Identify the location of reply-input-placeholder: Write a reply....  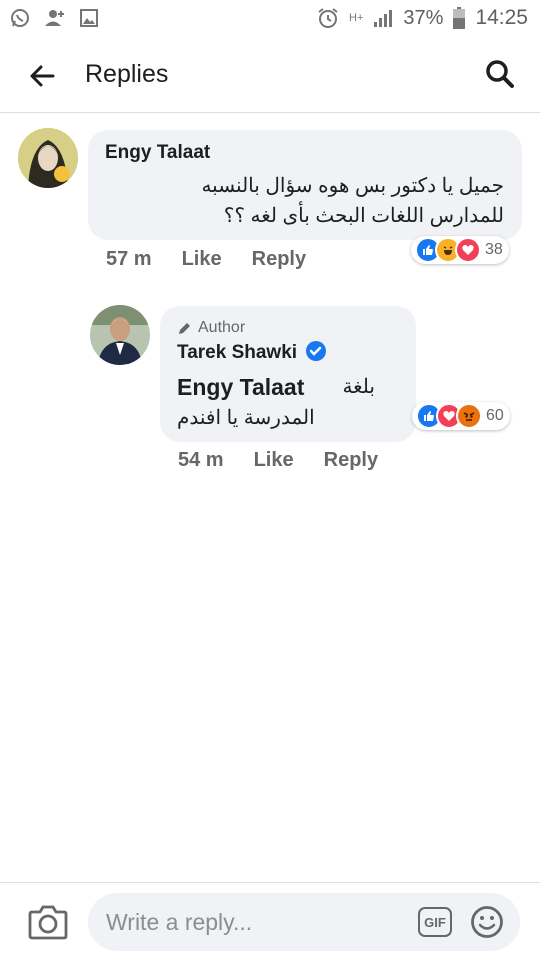
(179, 922).